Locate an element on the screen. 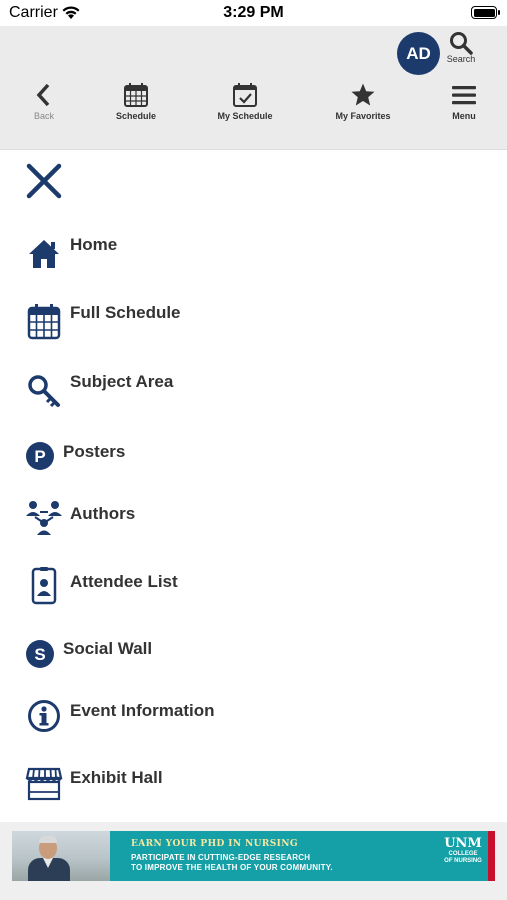 This screenshot has height=900, width=507. menu-item-attendee-list: Attendee List is located at coordinates (174, 586).